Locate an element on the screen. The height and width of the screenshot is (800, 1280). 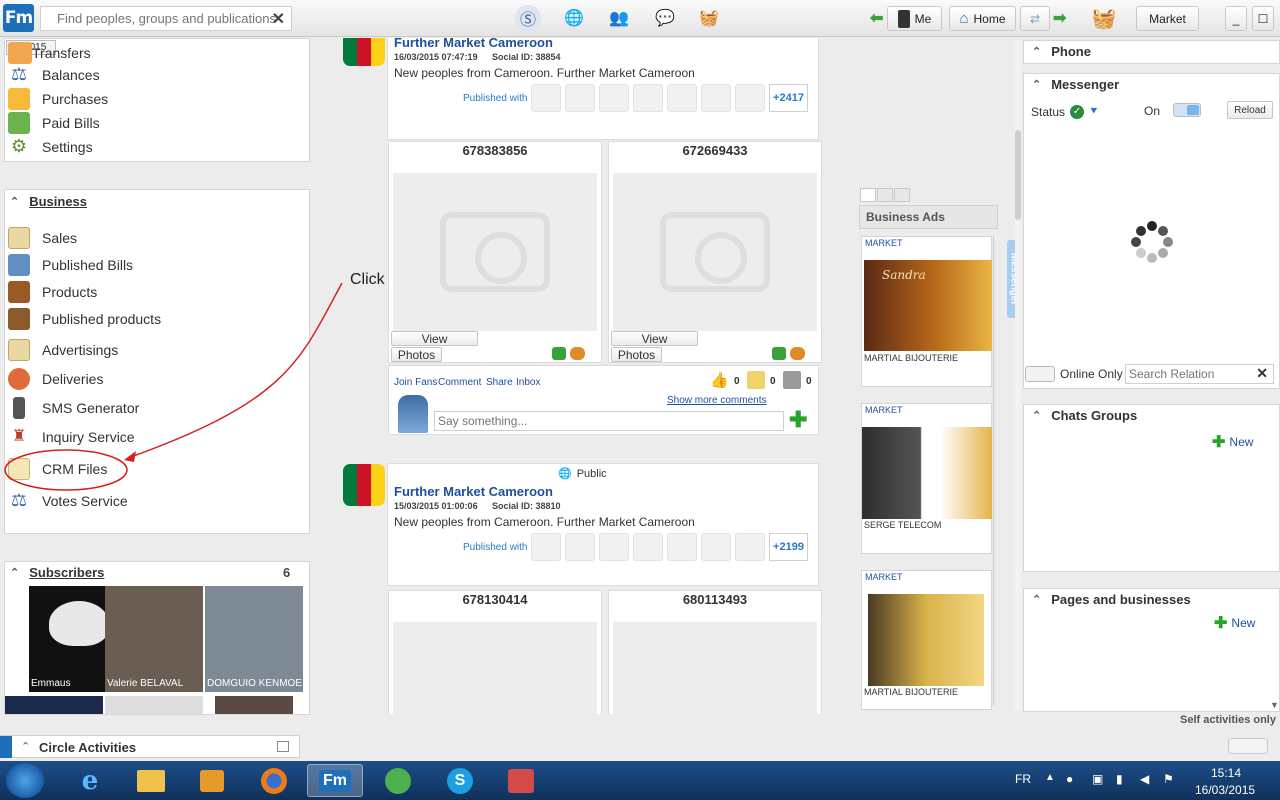
more-shared-button: +2199 is located at coordinates (788, 547).